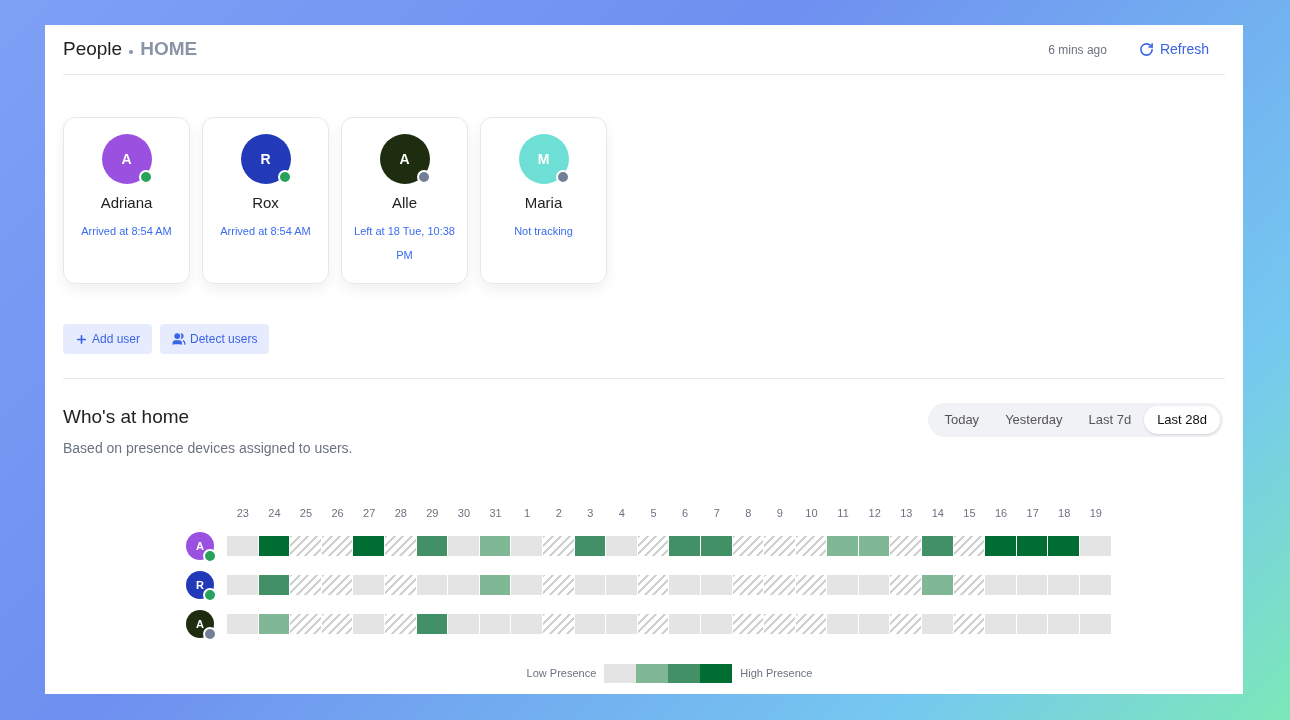 This screenshot has height=720, width=1290. Describe the element at coordinates (265, 203) in the screenshot. I see `user-name: Rox` at that location.